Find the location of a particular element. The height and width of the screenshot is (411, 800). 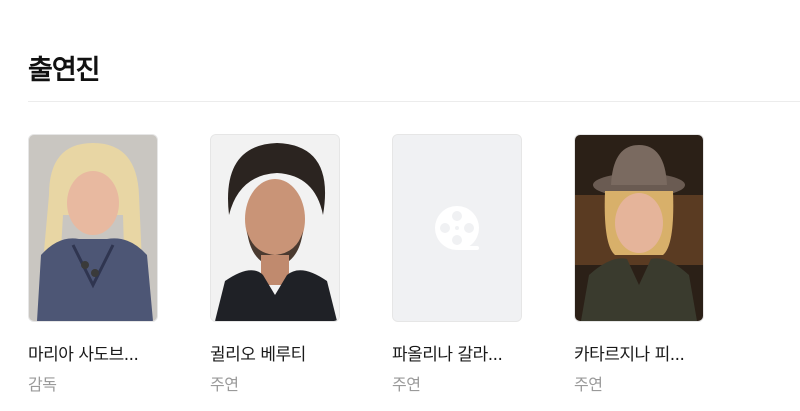

cast-card: 파올리나 갈라... 주연 is located at coordinates (457, 264).